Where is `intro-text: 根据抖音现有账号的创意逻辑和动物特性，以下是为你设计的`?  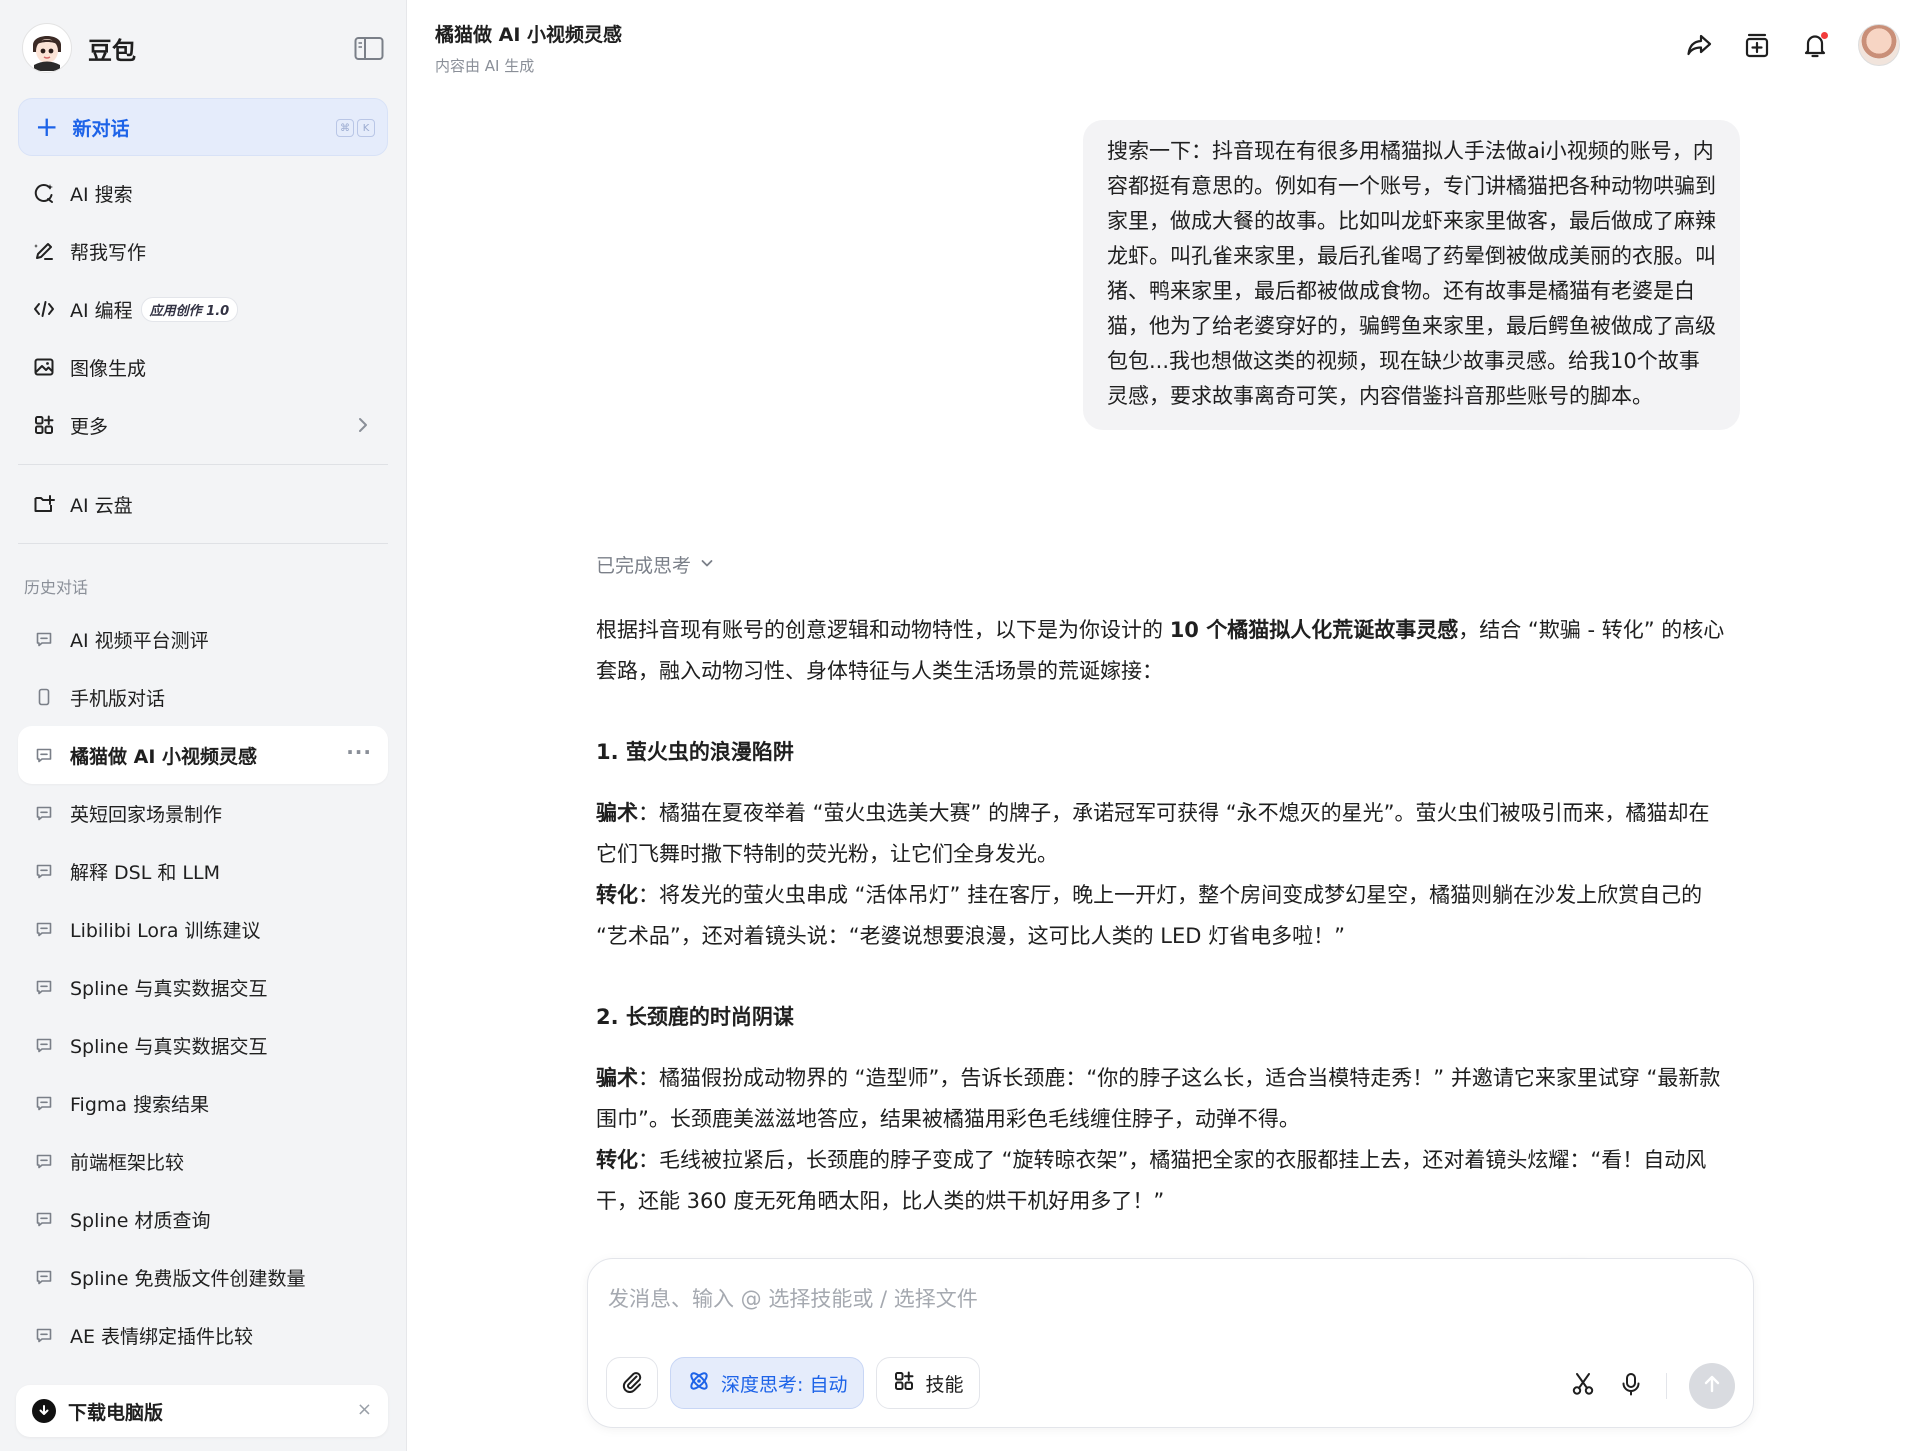 intro-text: 根据抖音现有账号的创意逻辑和动物特性，以下是为你设计的 is located at coordinates (883, 630).